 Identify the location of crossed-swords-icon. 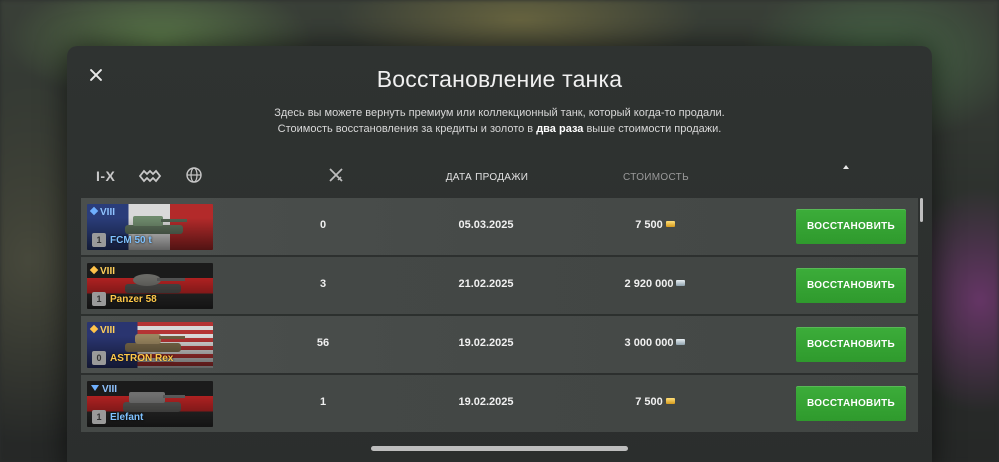
(336, 175).